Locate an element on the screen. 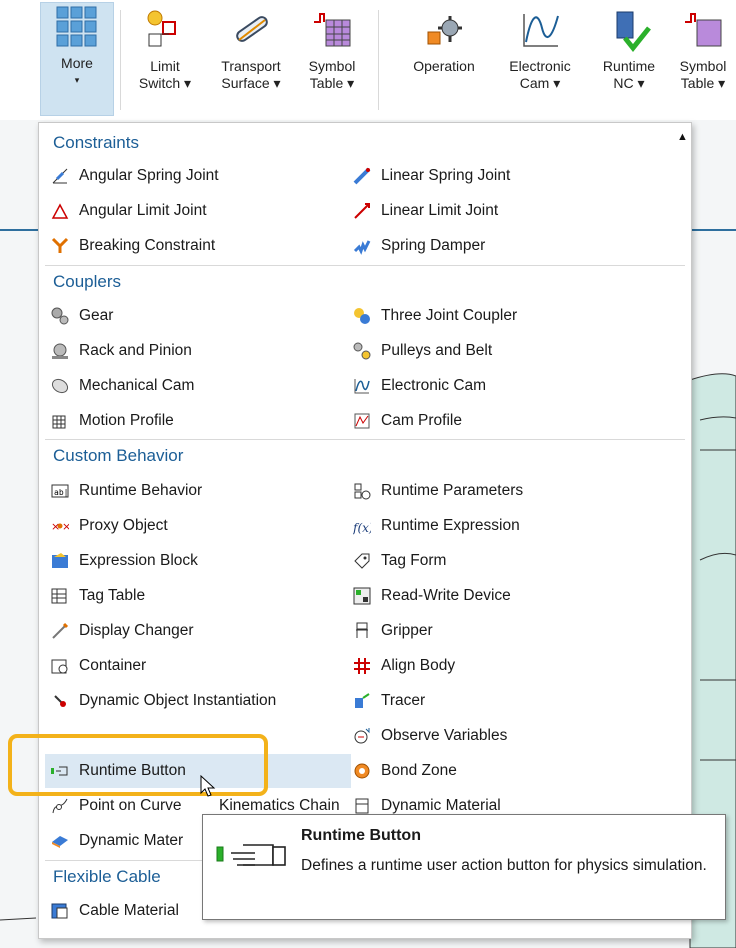 The width and height of the screenshot is (736, 948). runtime-expression-icon: f(x) is located at coordinates (362, 526).